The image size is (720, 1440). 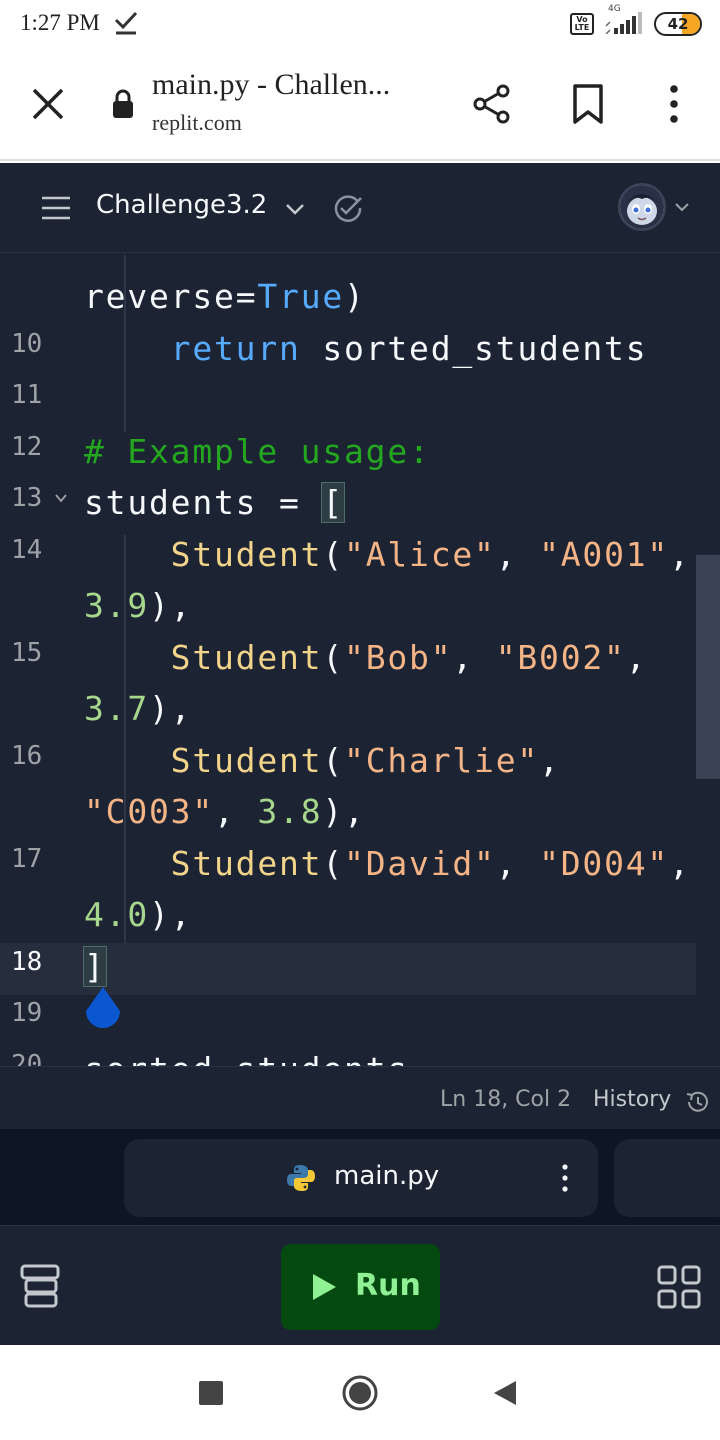 I want to click on file-tab-next, so click(x=667, y=1178).